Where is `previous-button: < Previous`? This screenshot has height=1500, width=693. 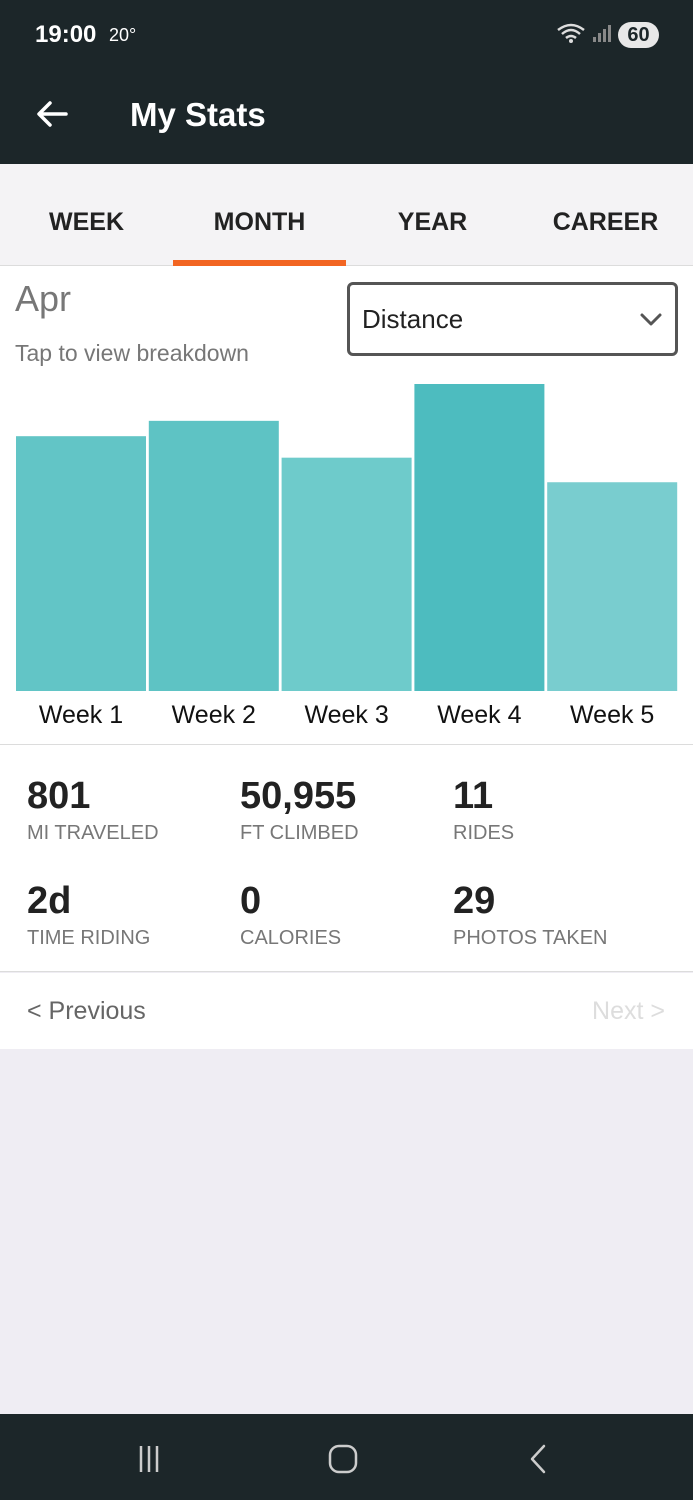
previous-button: < Previous is located at coordinates (86, 1011).